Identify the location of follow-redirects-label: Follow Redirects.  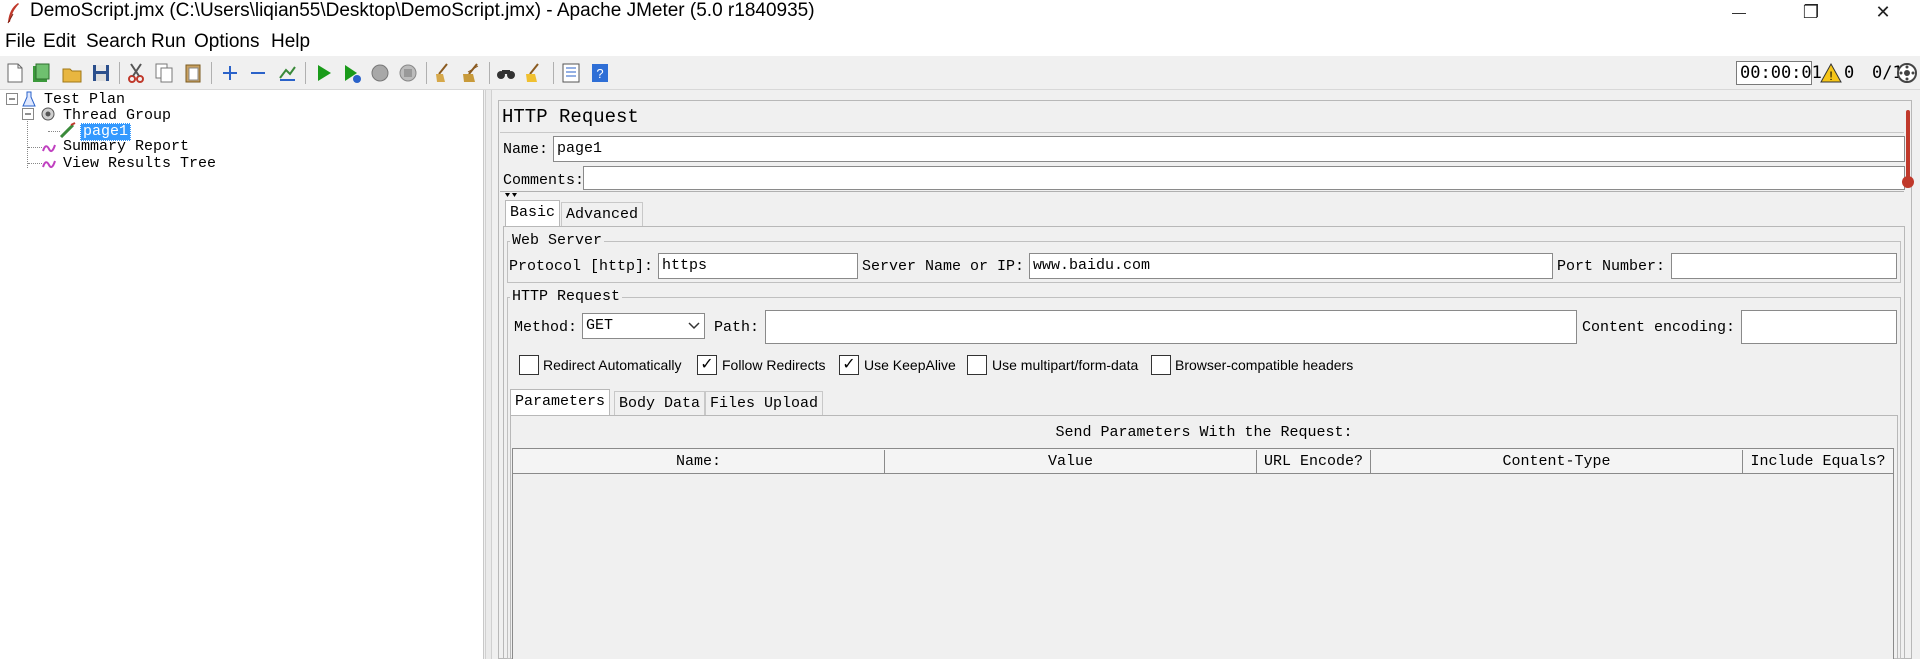
(774, 365).